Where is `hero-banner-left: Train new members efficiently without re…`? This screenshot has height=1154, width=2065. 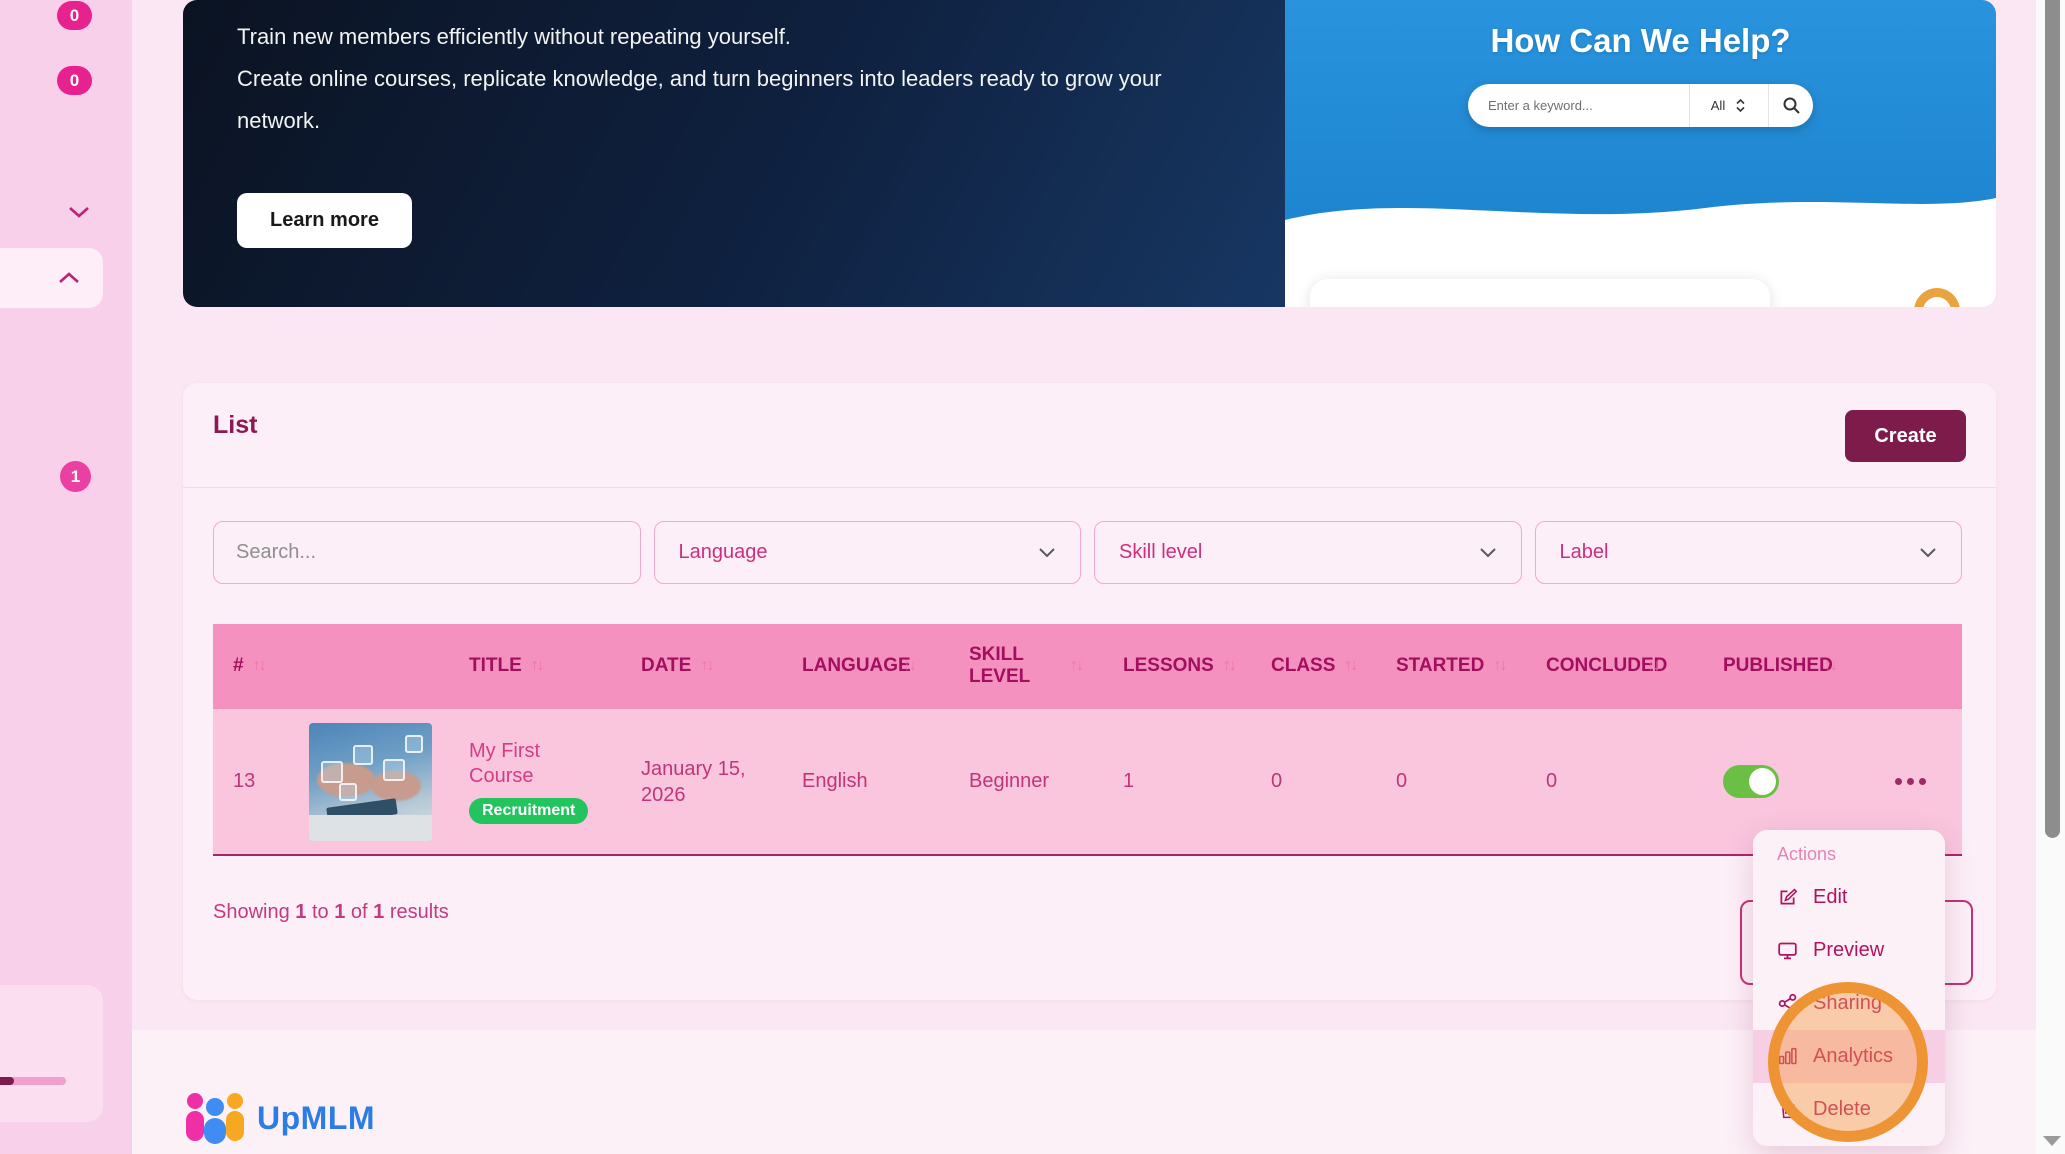 hero-banner-left: Train new members efficiently without re… is located at coordinates (734, 153).